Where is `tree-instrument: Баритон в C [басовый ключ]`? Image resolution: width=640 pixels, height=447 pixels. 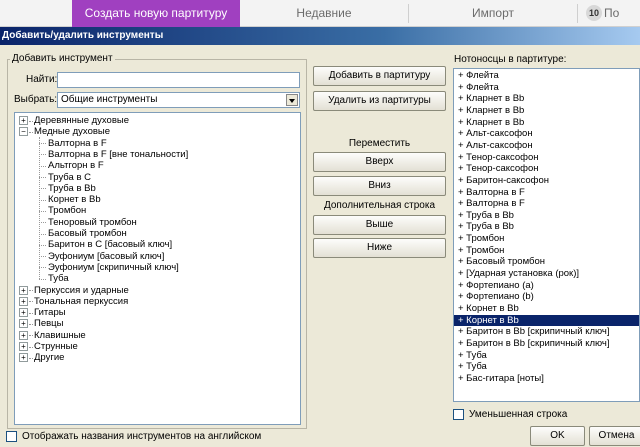
tree-instrument: Баритон в C [басовый ключ] is located at coordinates (110, 244).